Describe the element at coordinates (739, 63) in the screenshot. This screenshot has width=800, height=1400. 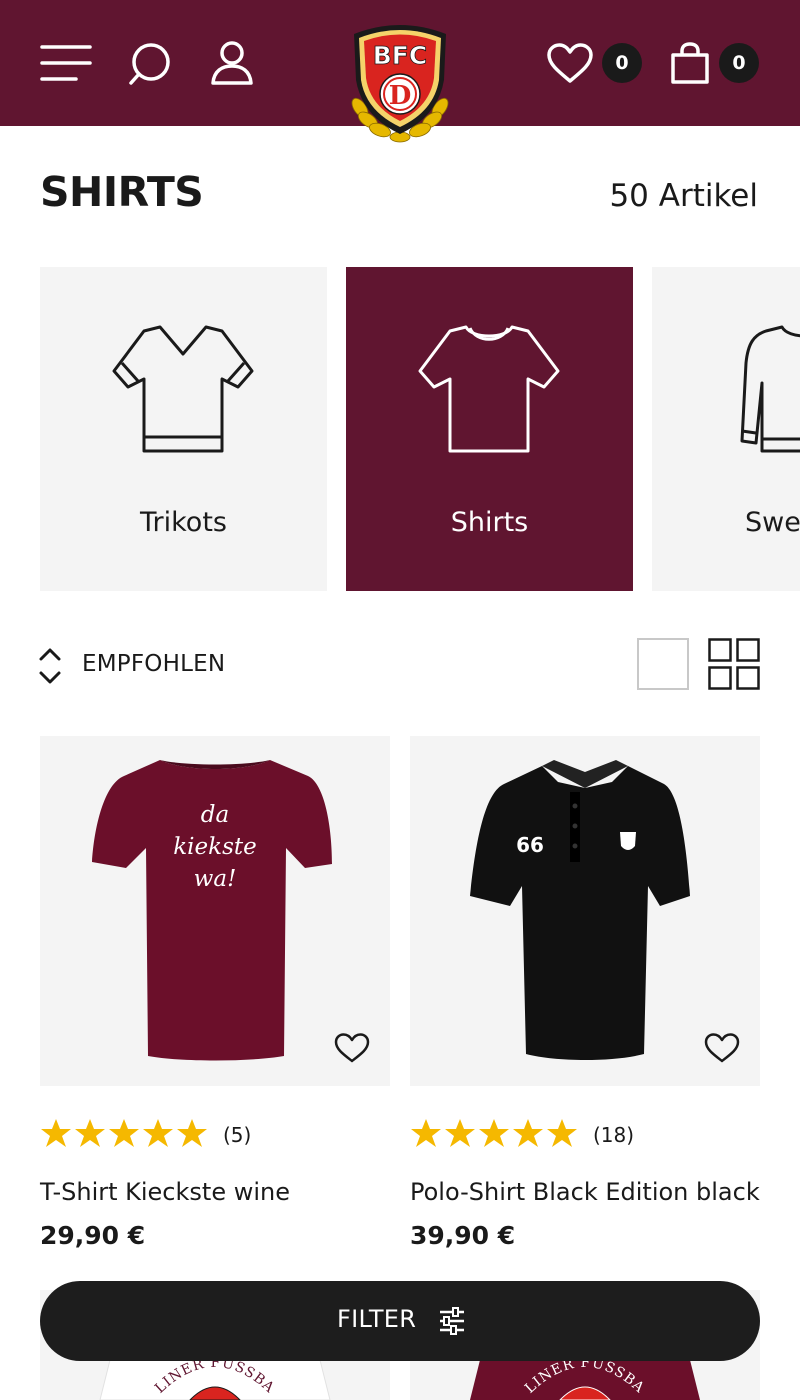
I see `cart-count-badge: 0` at that location.